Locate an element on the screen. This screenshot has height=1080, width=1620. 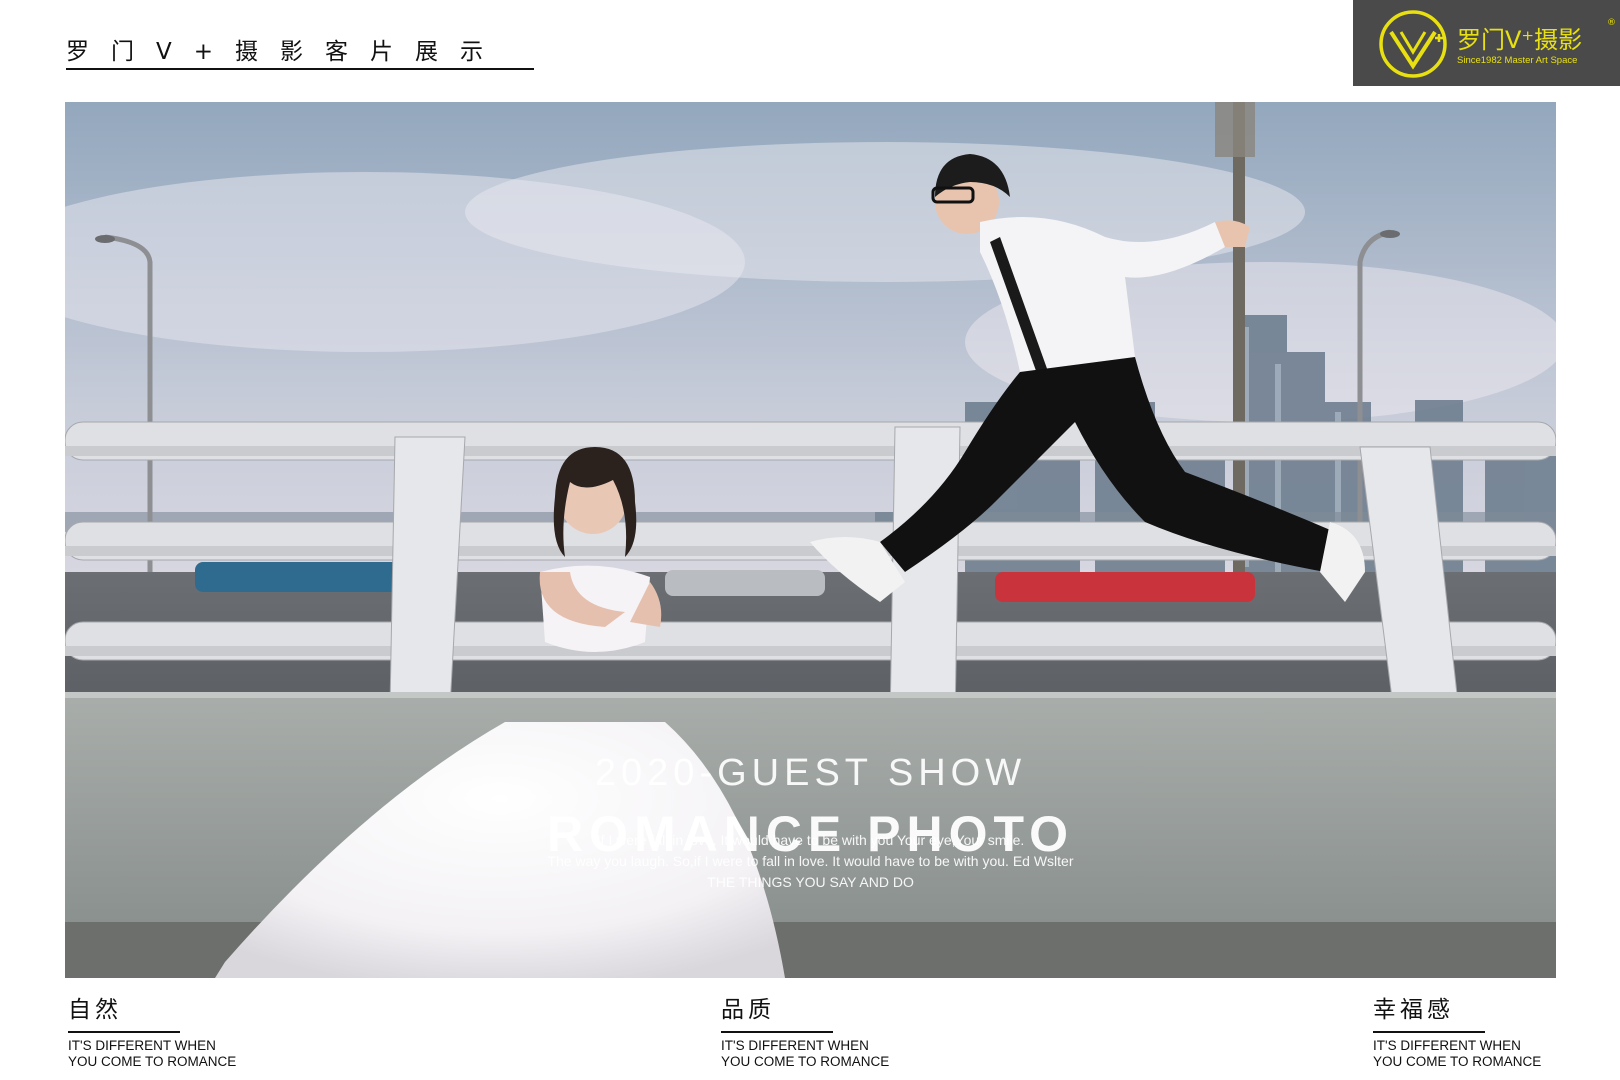
title-underline is located at coordinates (300, 69).